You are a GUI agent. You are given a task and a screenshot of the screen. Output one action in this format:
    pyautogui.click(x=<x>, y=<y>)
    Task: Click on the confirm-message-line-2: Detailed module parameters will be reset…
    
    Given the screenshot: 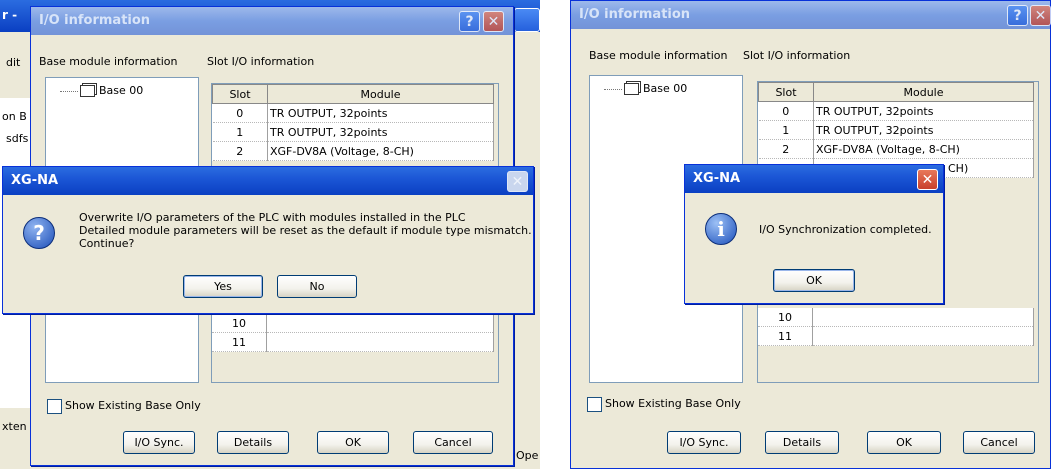 What is the action you would take?
    pyautogui.click(x=305, y=230)
    